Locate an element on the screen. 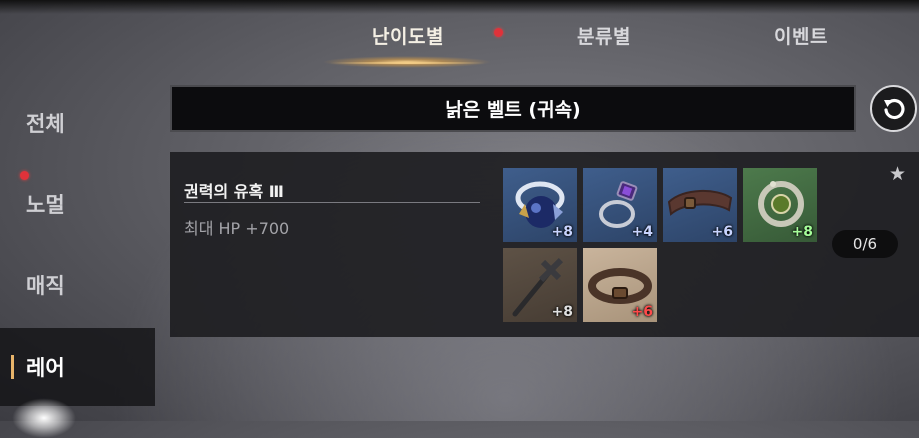 Image resolution: width=919 pixels, height=438 pixels. collection-title: 낡은 벨트 (귀속) is located at coordinates (513, 110).